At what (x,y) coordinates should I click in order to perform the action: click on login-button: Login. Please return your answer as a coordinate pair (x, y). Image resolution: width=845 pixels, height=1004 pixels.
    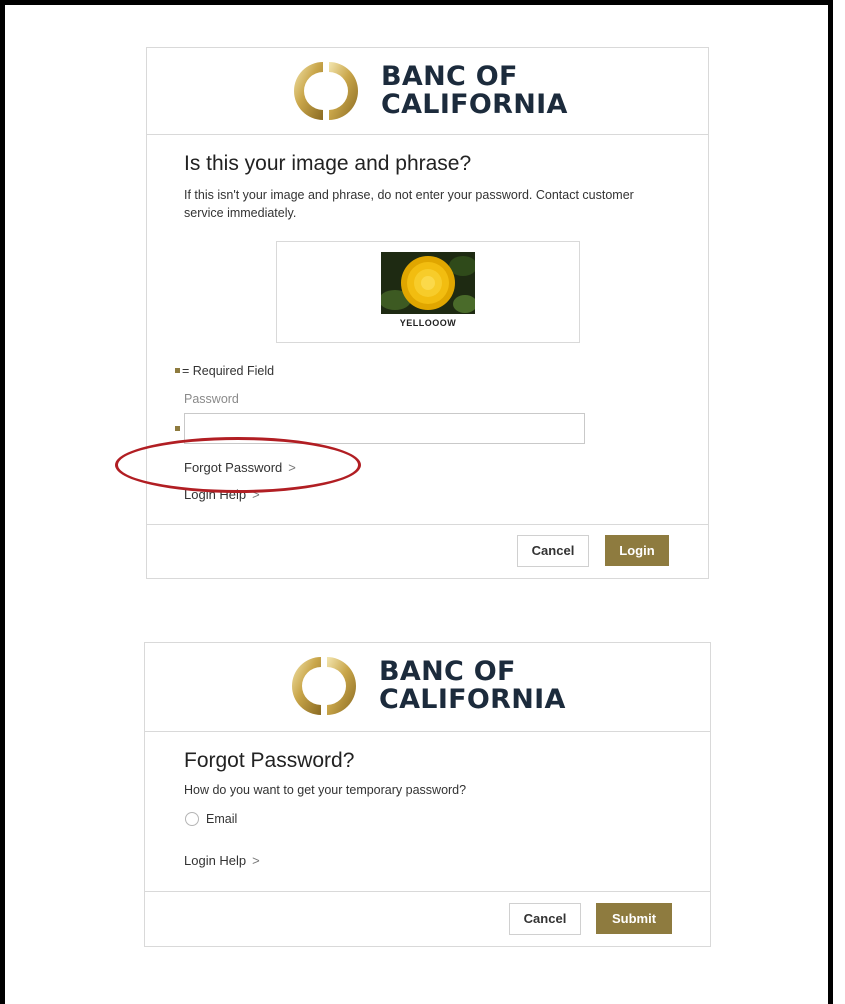
    Looking at the image, I should click on (637, 550).